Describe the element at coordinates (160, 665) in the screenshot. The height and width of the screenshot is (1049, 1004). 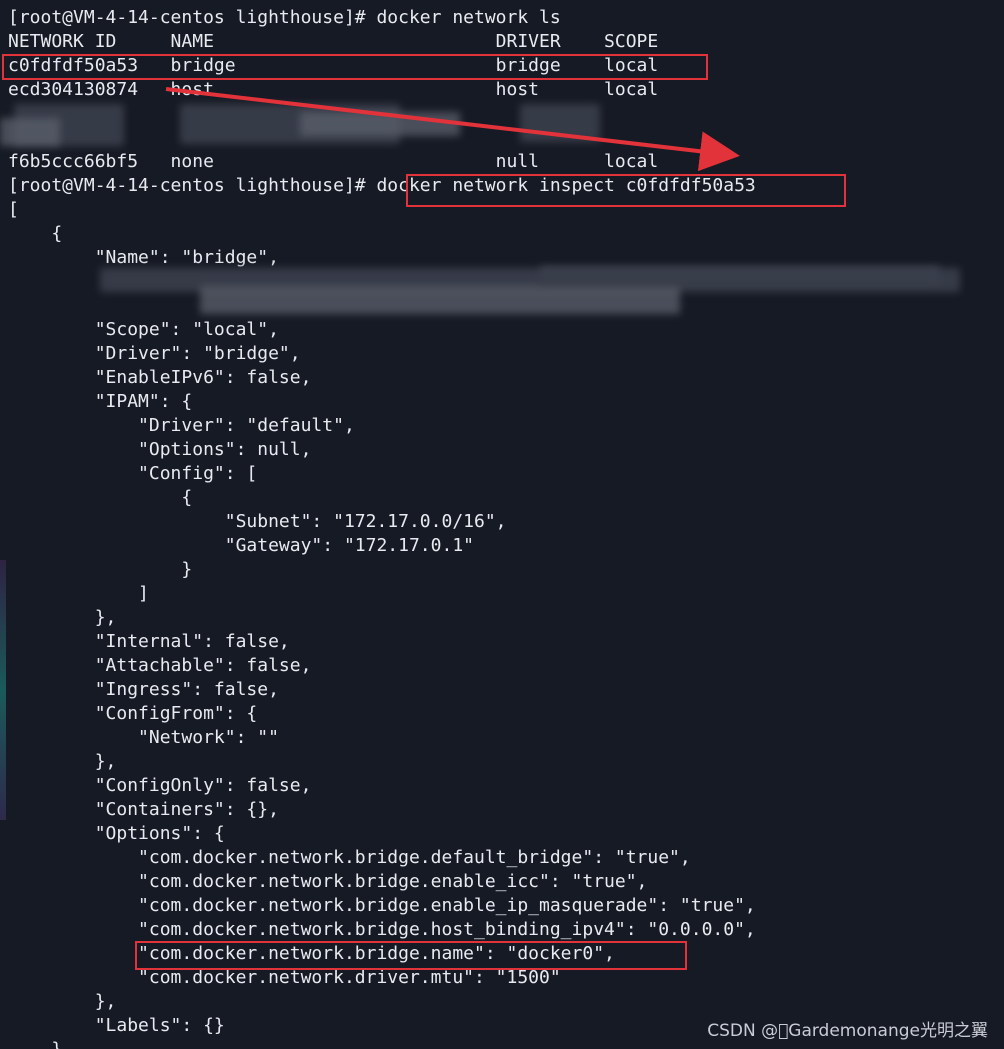
I see `terminal-line: "Attachable": false,` at that location.